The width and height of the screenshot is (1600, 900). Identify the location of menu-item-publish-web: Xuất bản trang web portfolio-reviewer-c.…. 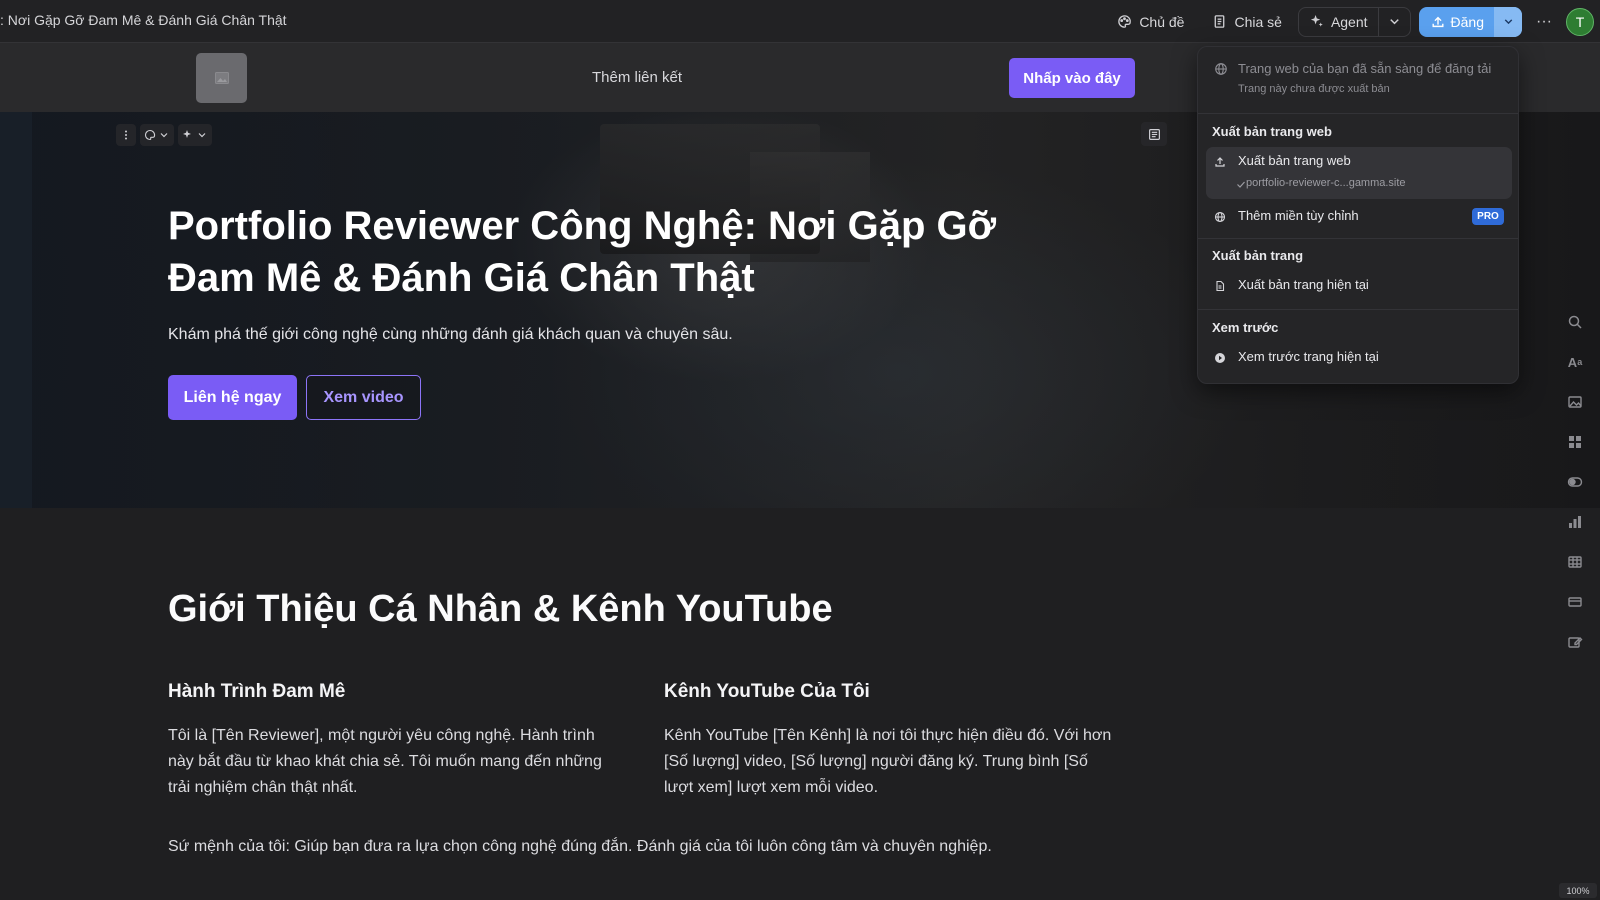
(1359, 173).